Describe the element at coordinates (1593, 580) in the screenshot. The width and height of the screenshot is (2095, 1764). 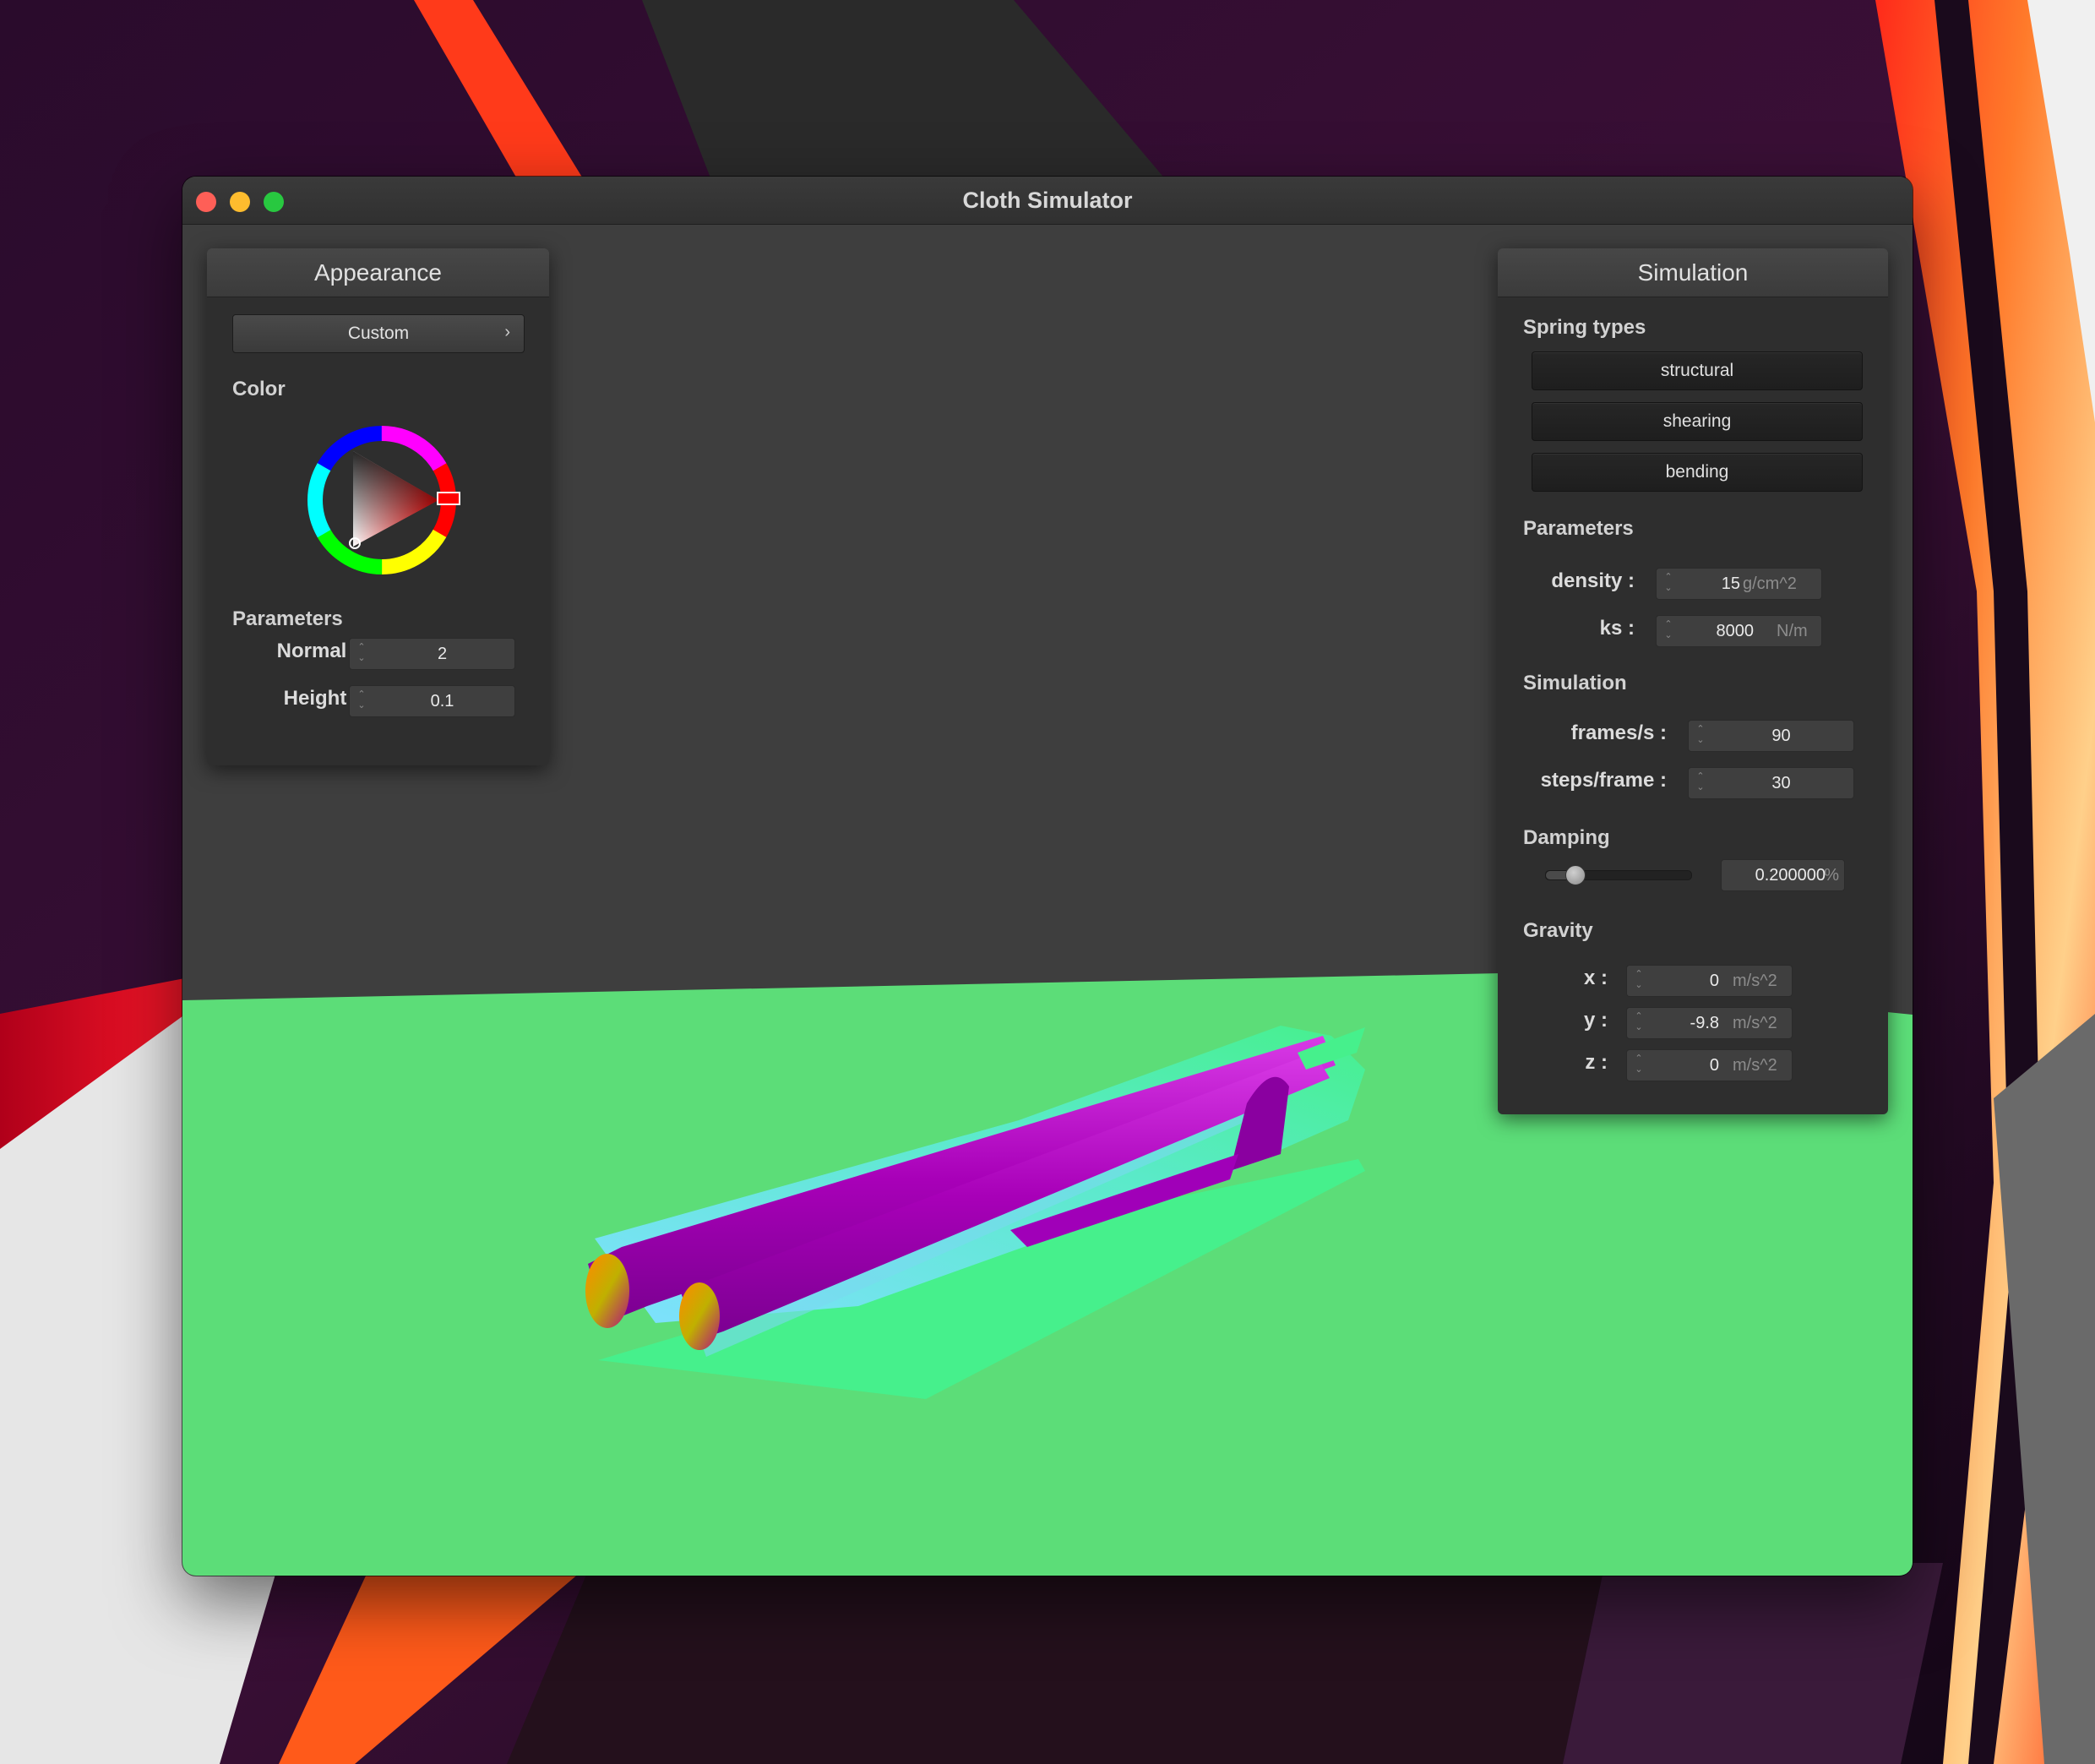
I see `density-label: density :` at that location.